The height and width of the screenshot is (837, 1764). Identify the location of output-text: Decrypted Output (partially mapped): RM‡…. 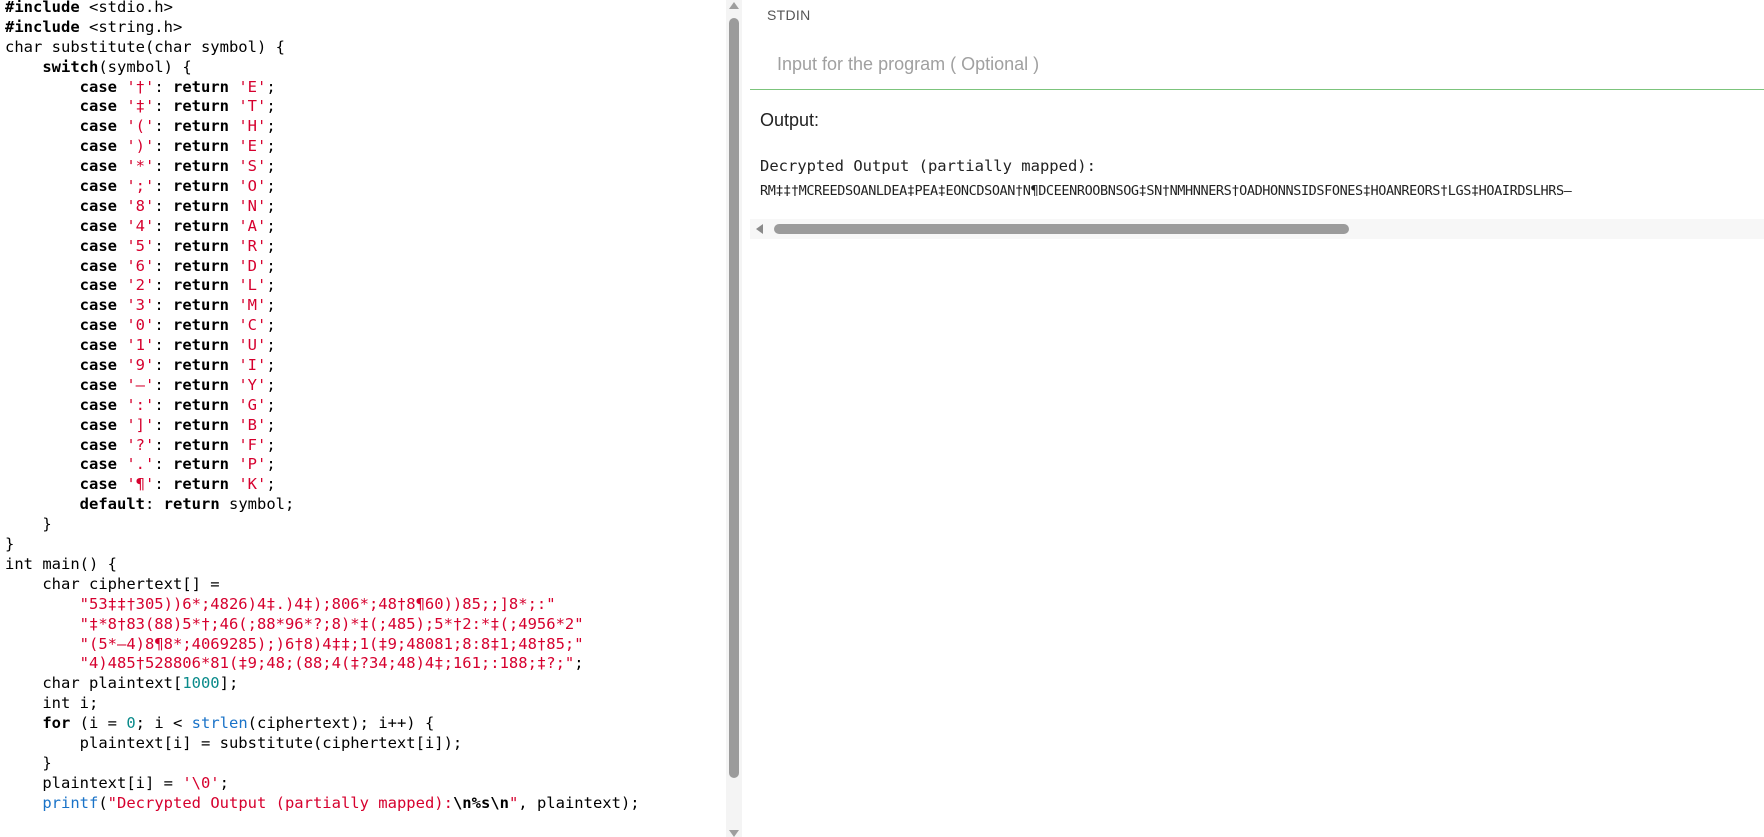
(1166, 178).